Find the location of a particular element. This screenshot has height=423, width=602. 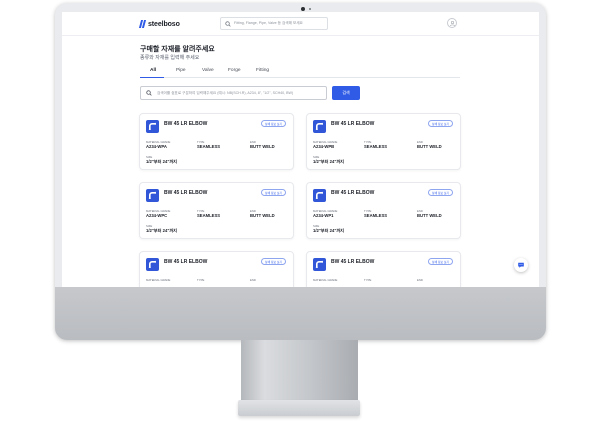

page-subtitle: 종류와 자재를 입력해 주세요 is located at coordinates (170, 58).